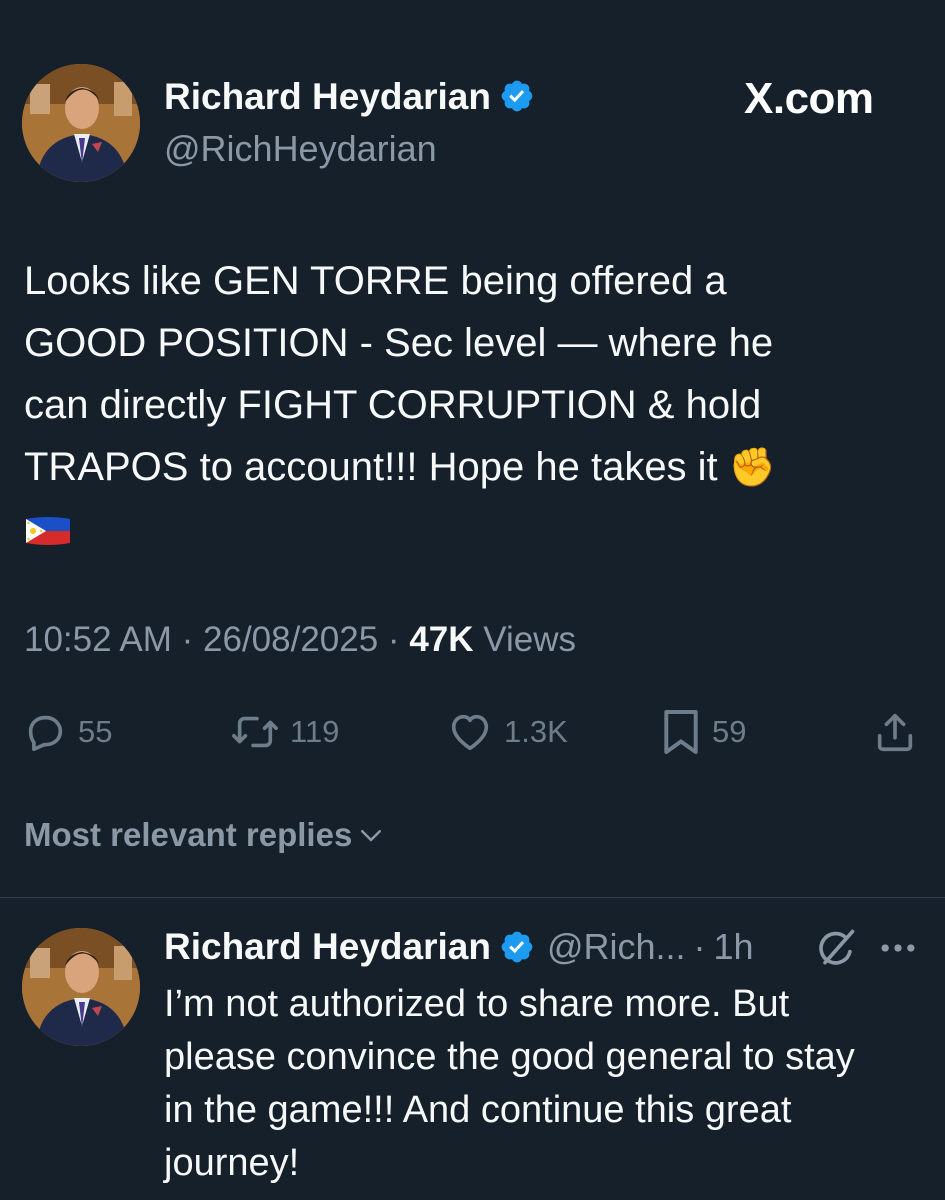  I want to click on tweet-date: 26/08/2025, so click(290, 639).